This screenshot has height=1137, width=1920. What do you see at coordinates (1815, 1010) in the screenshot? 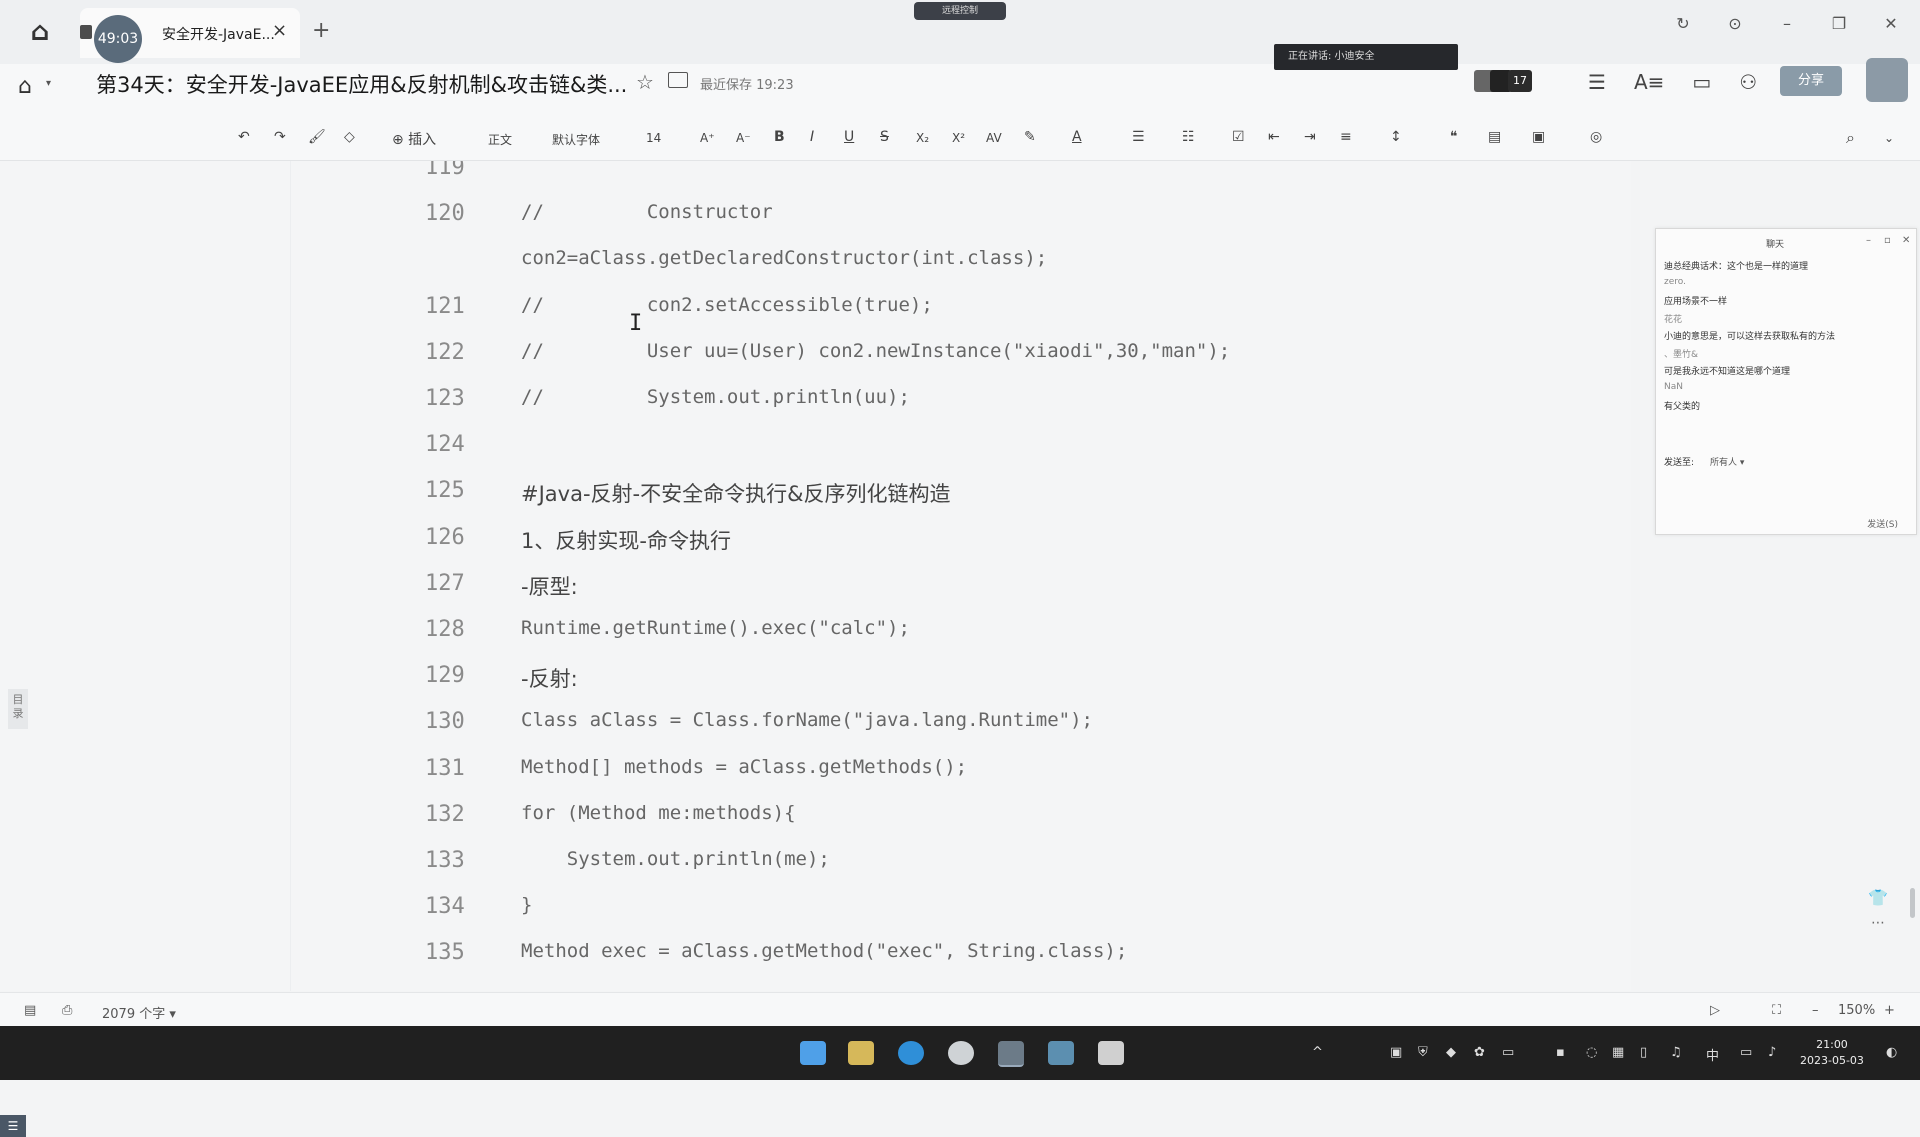
I see `zoom-out-button: –` at bounding box center [1815, 1010].